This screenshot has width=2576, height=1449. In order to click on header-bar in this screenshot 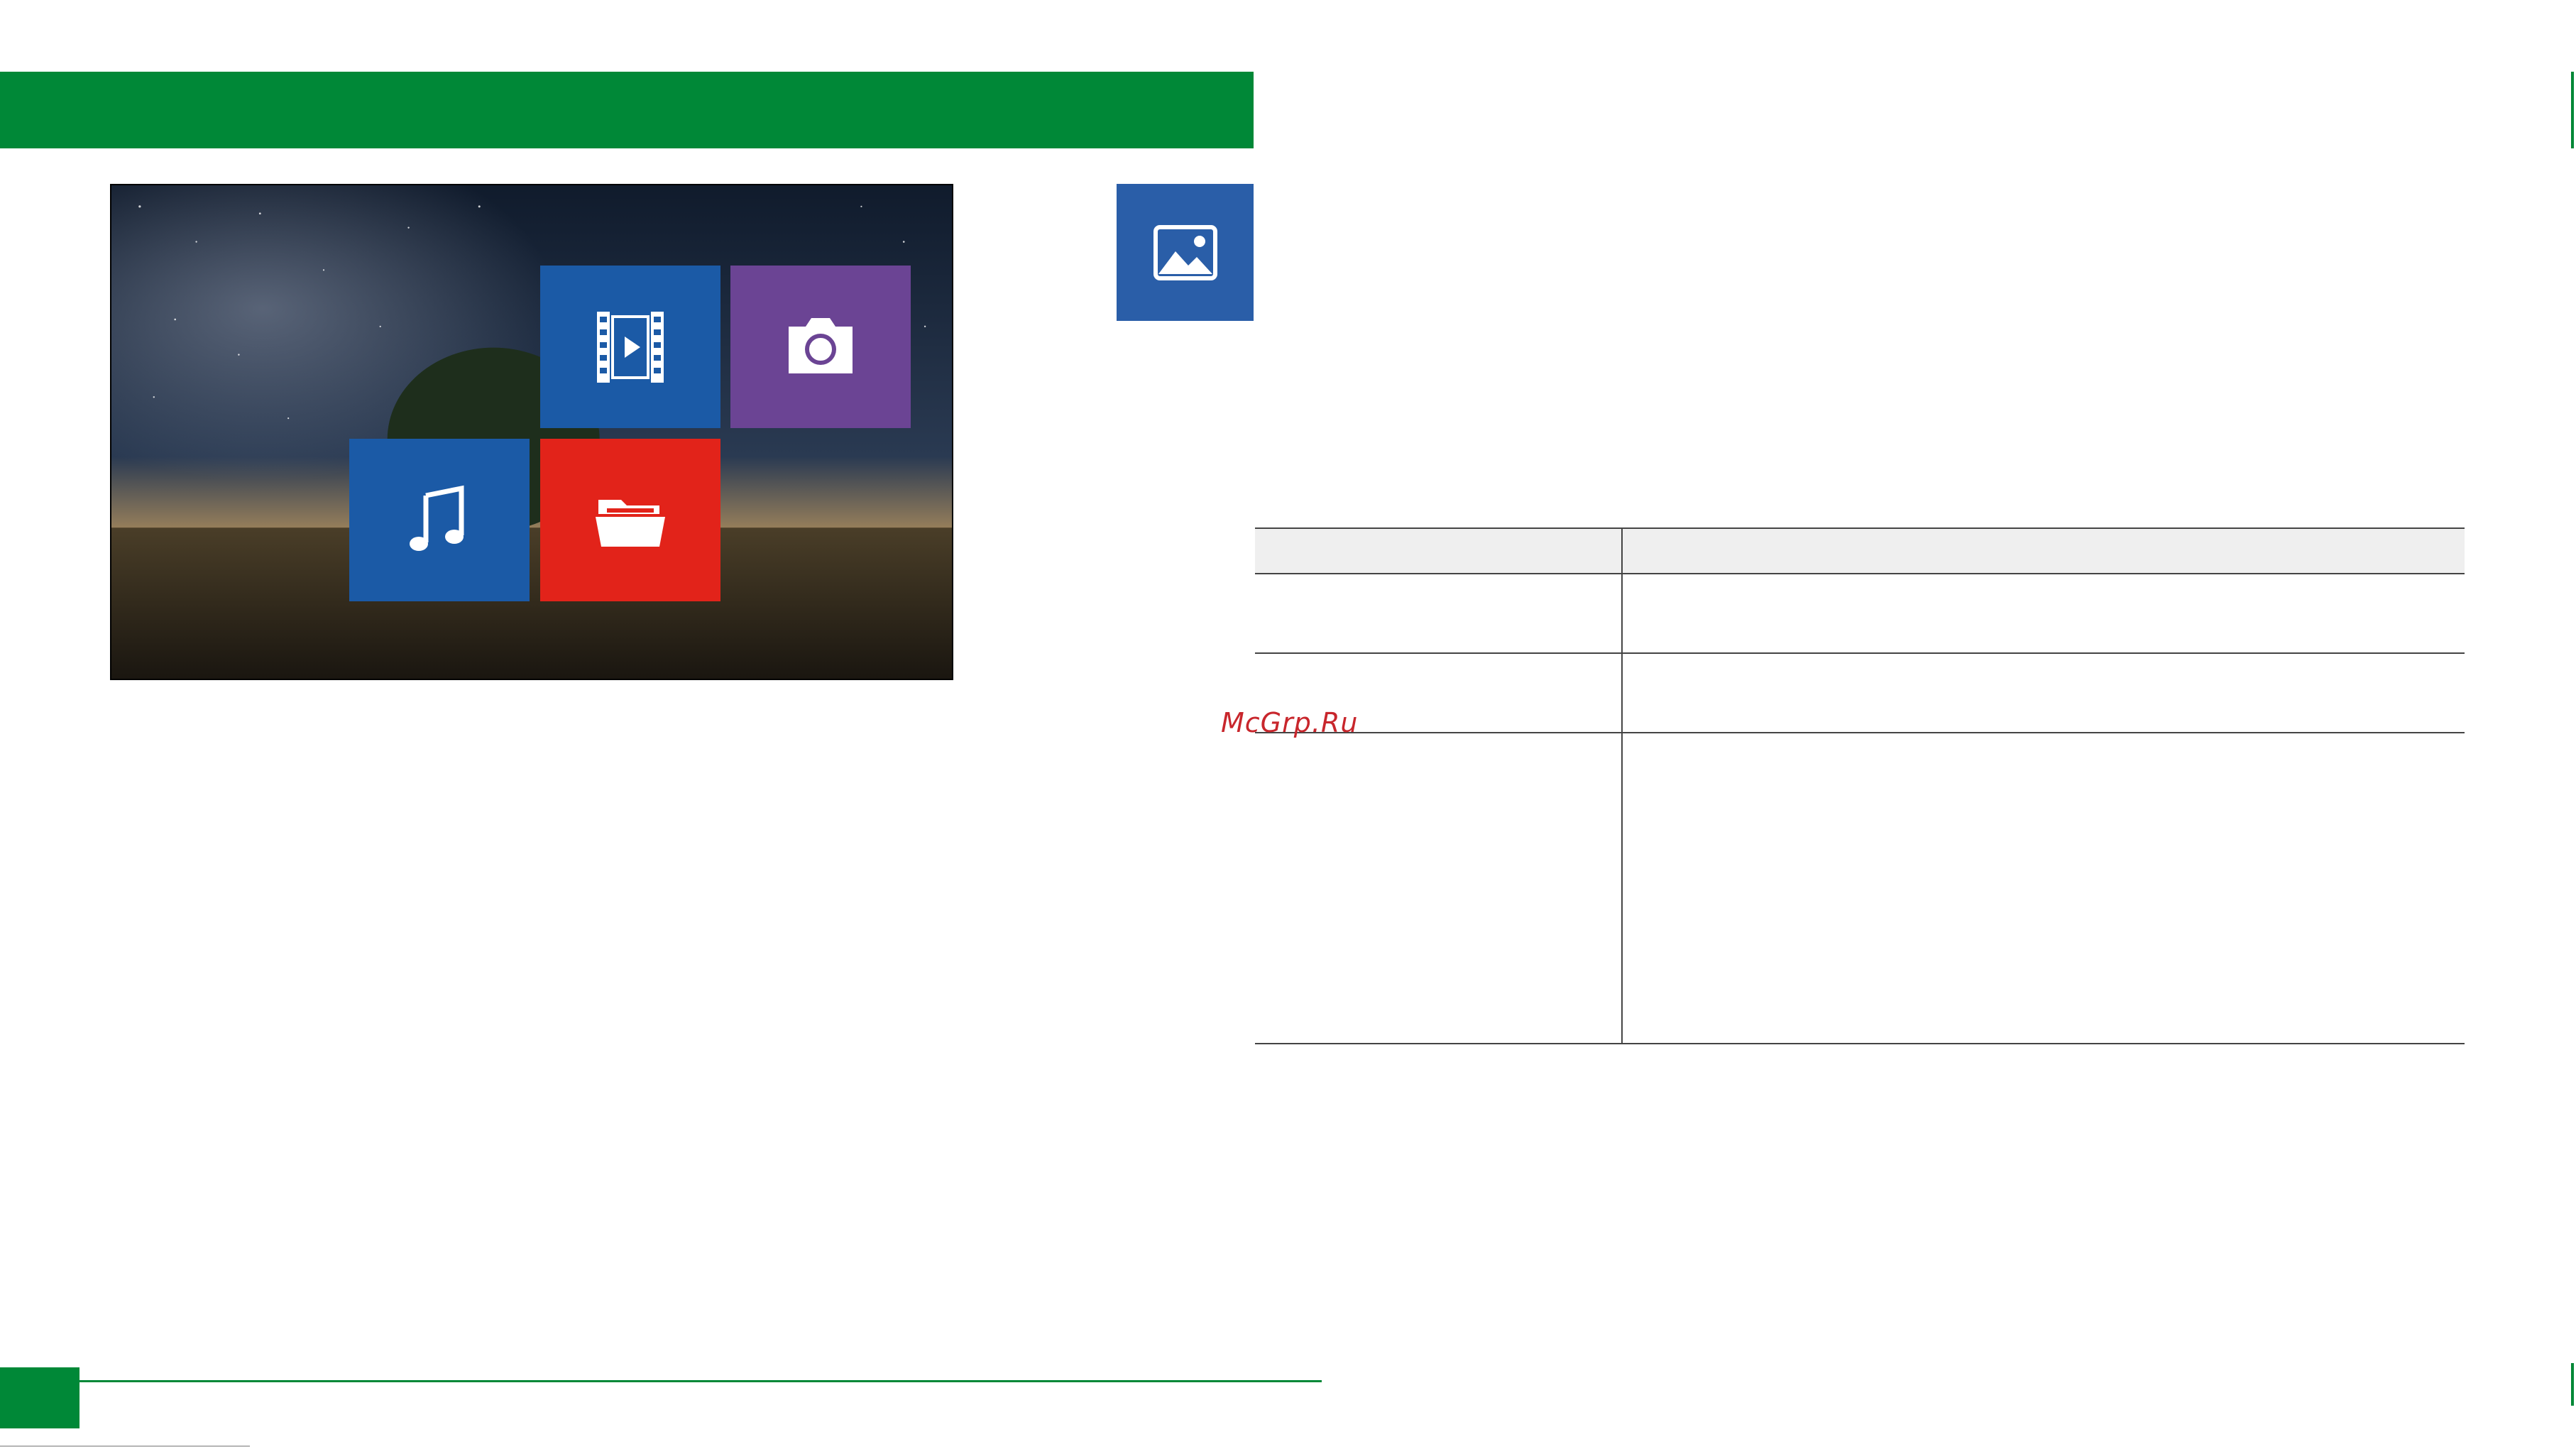, I will do `click(627, 110)`.